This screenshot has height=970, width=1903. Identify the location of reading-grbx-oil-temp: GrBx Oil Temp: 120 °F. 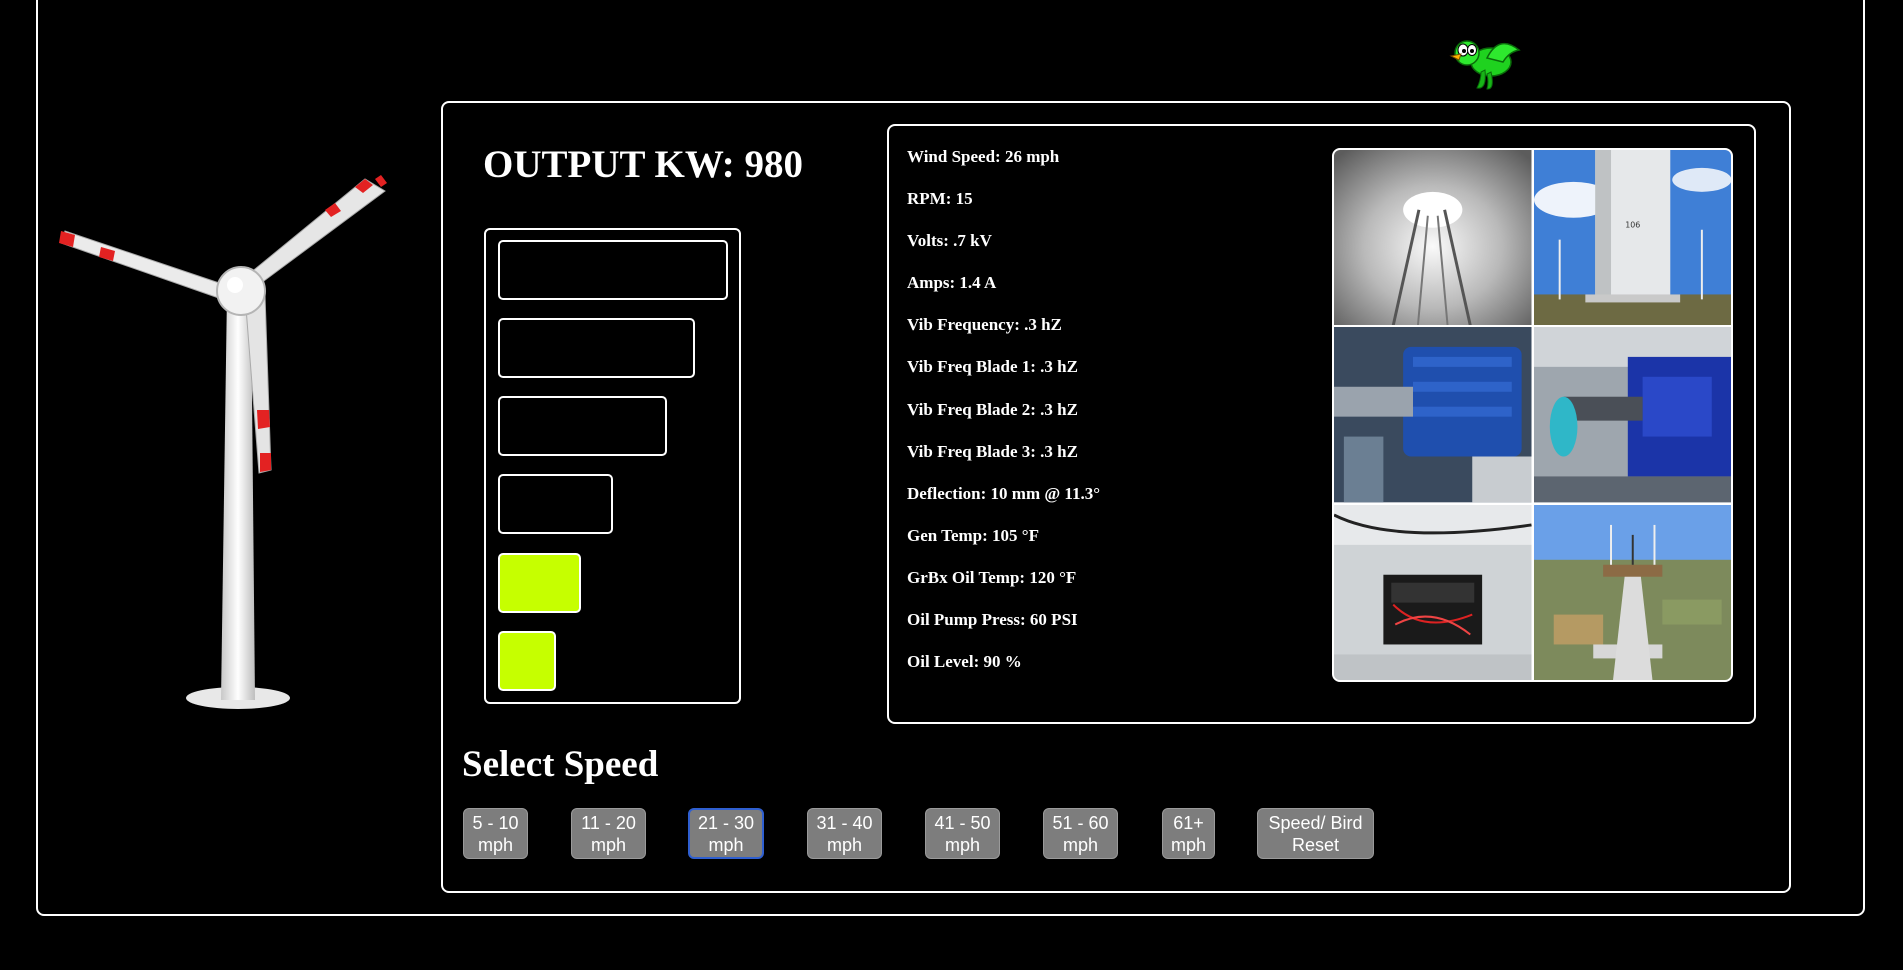
(992, 577).